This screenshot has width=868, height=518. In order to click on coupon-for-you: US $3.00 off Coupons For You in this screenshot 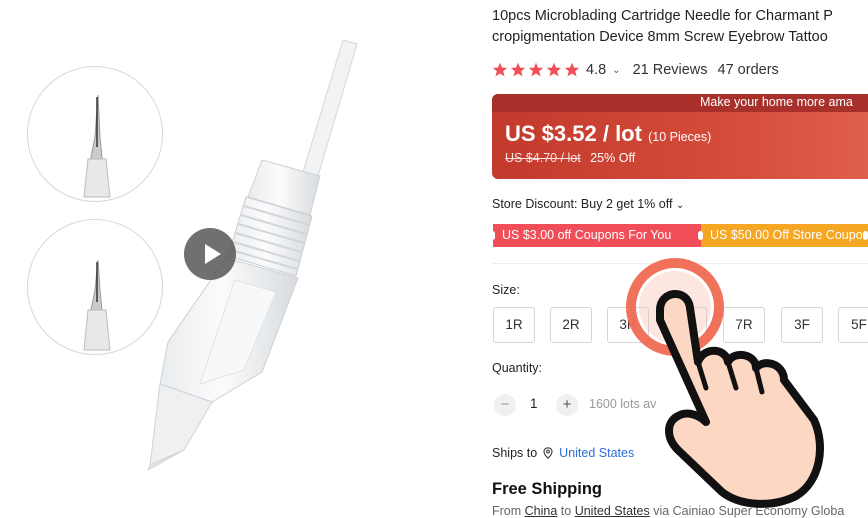, I will do `click(597, 235)`.